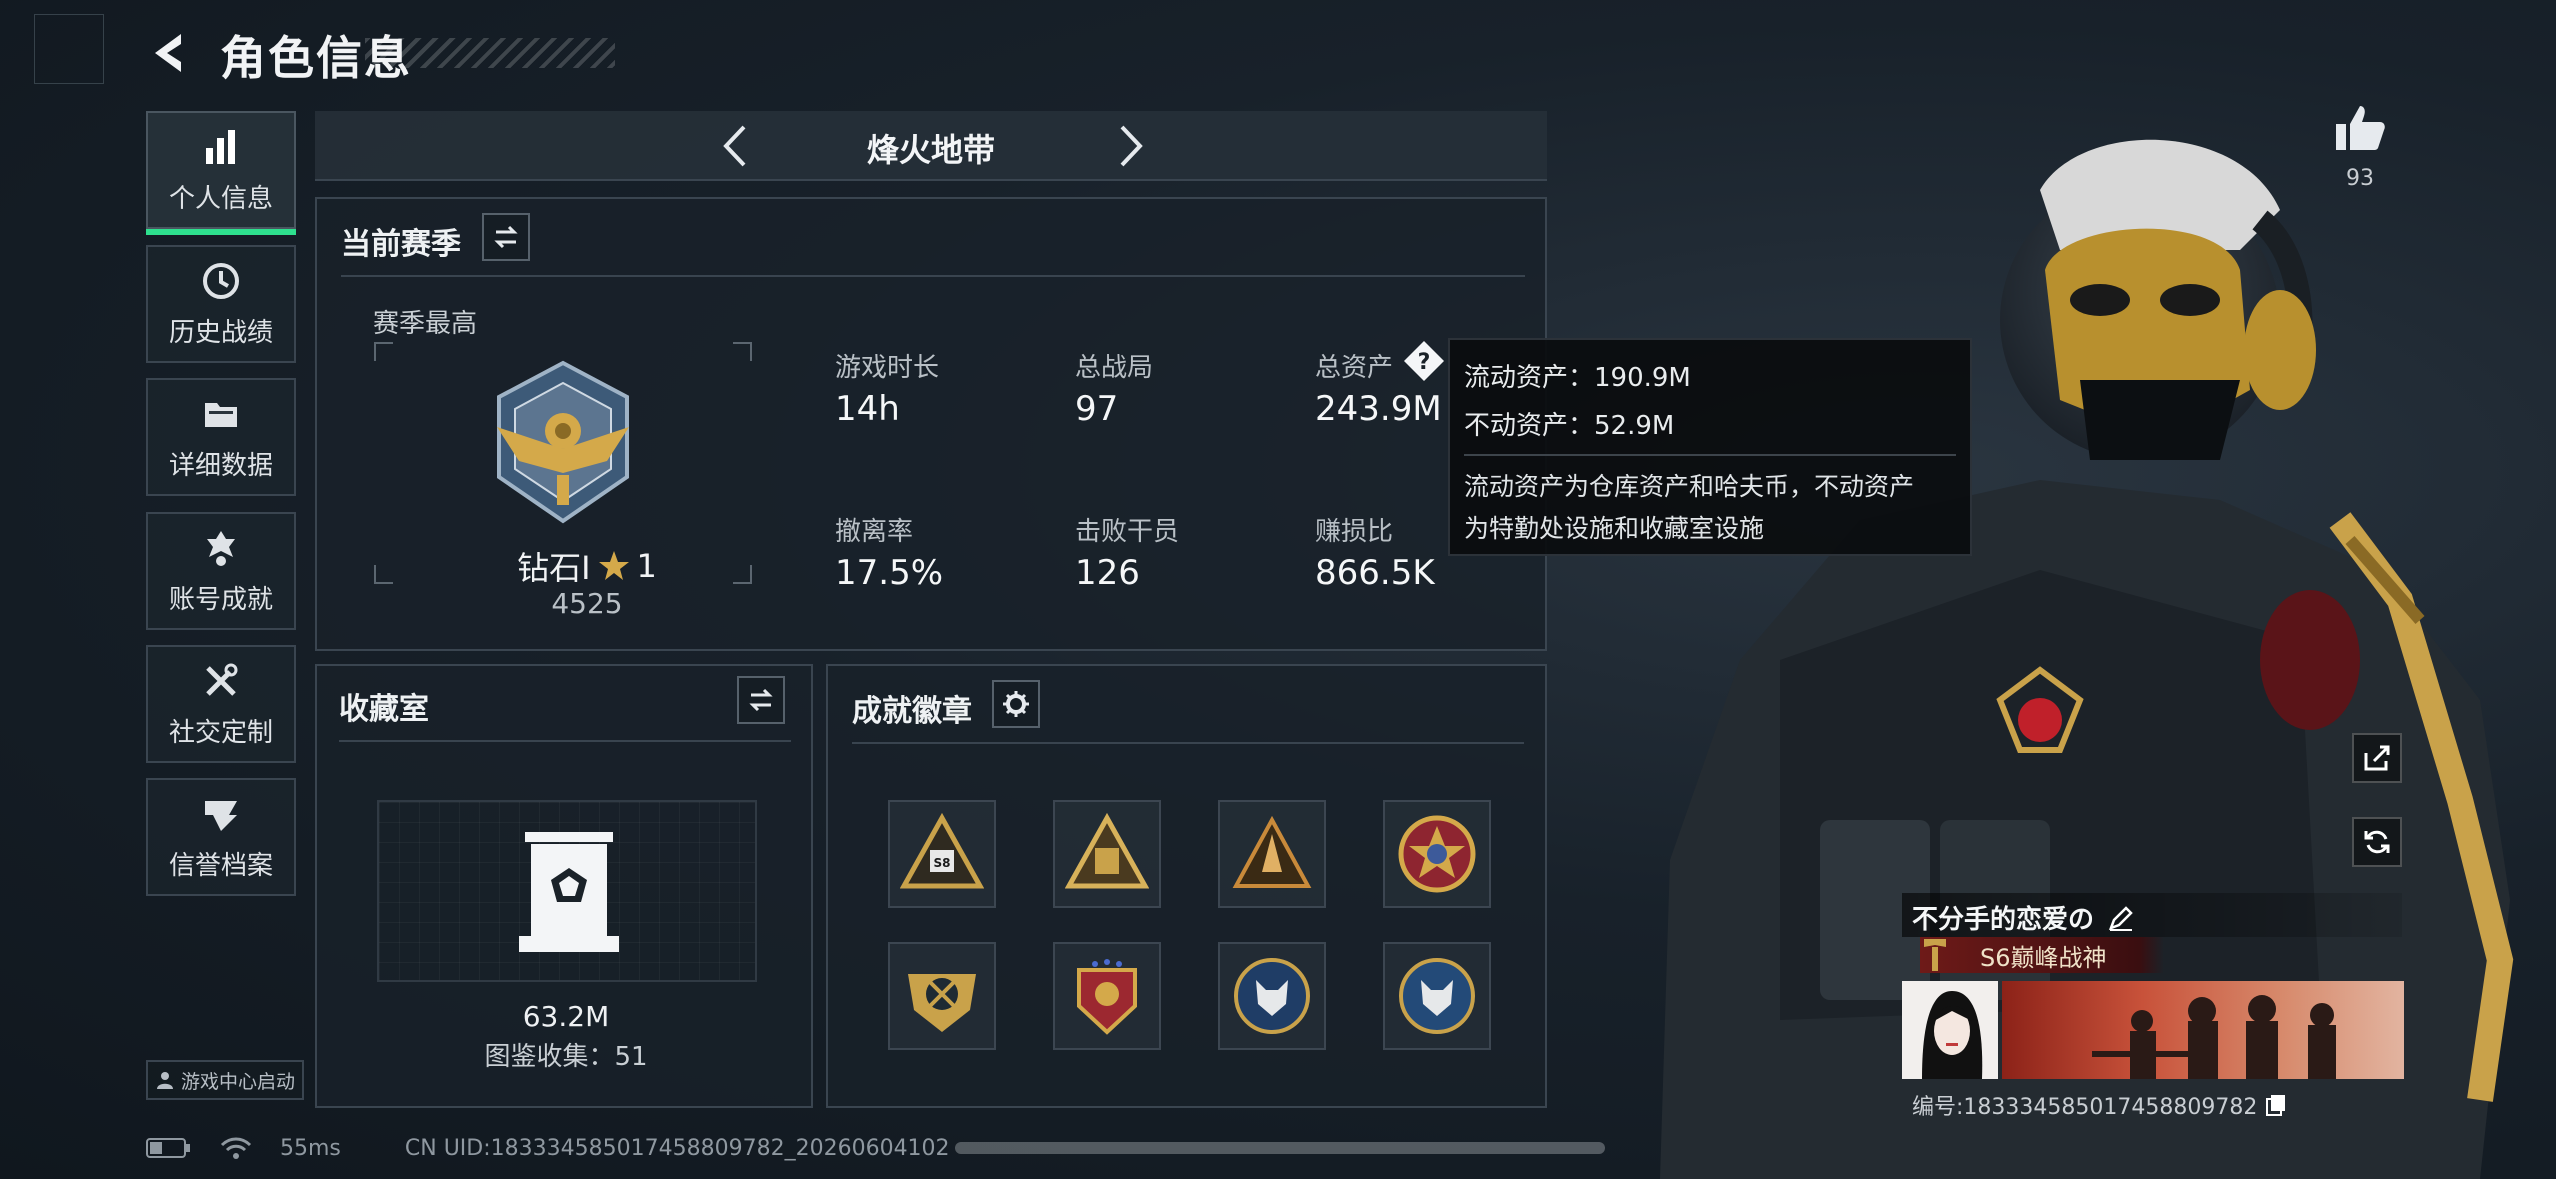  What do you see at coordinates (1129, 146) in the screenshot?
I see `next-mode-chevron-icon` at bounding box center [1129, 146].